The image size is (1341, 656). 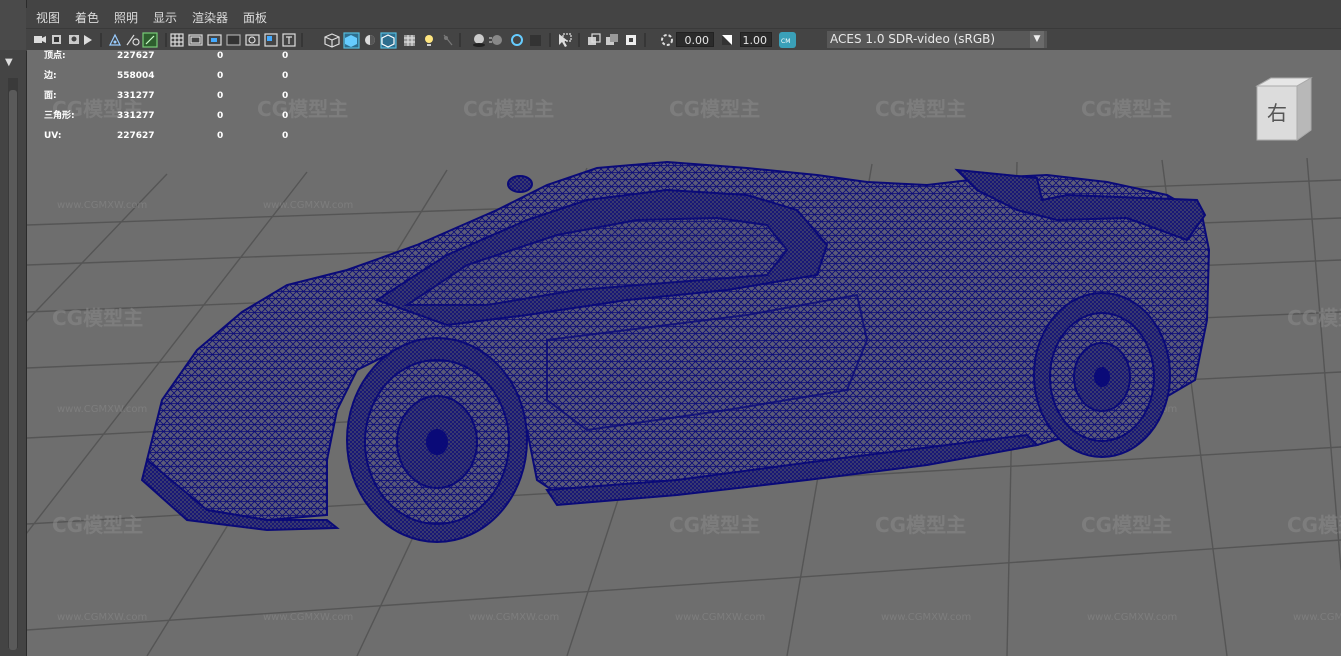 I want to click on image-plane-icon, so click(x=88, y=40).